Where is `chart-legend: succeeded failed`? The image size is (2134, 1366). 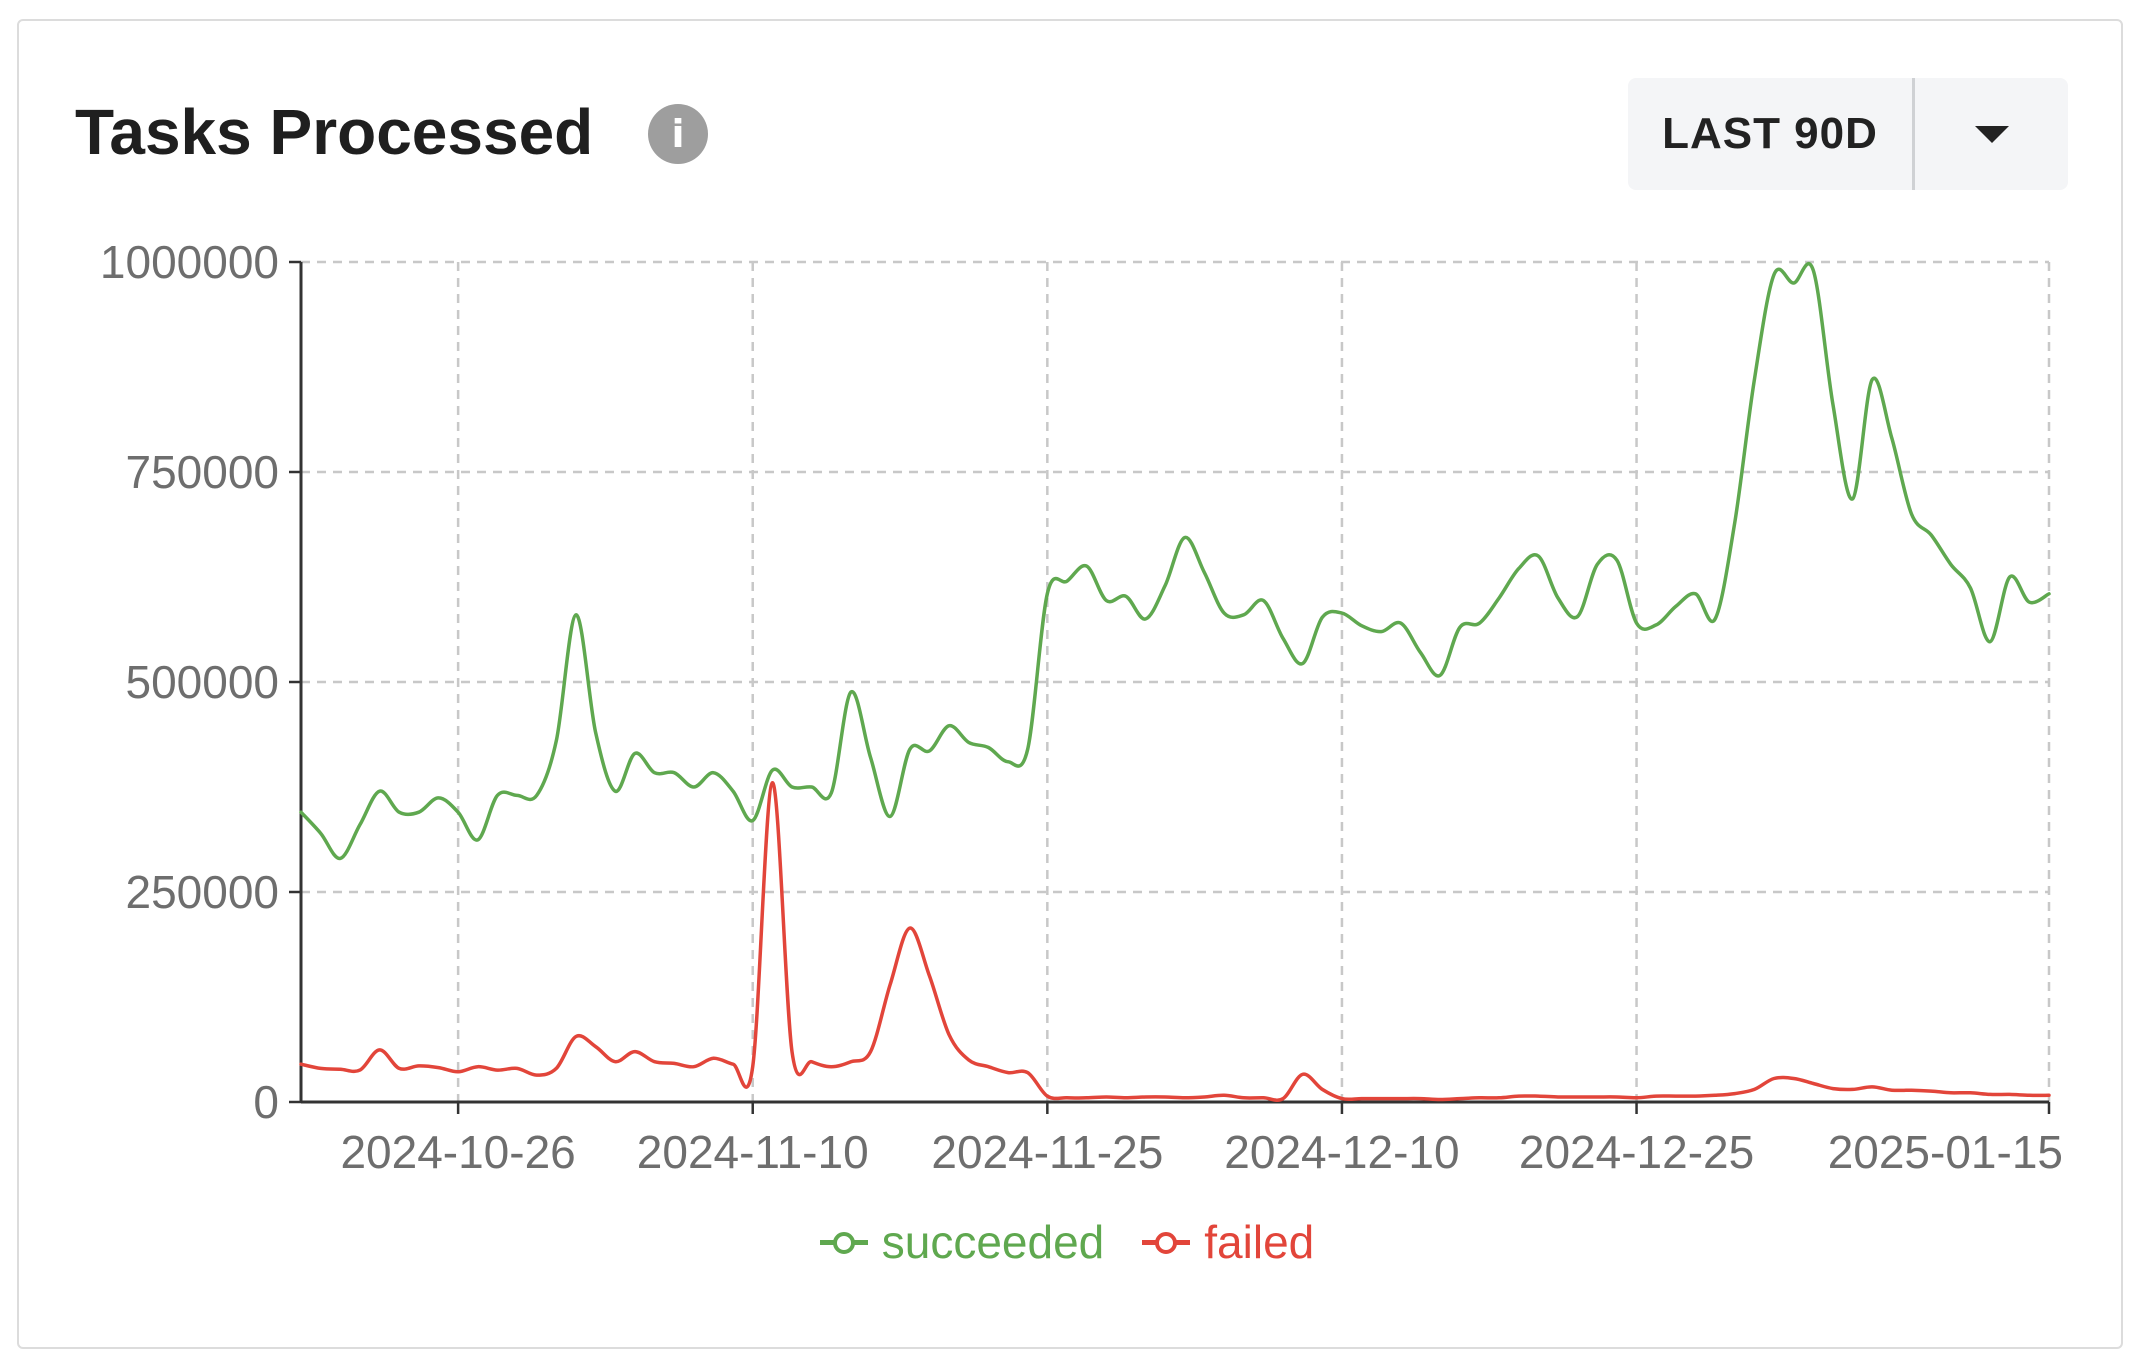 chart-legend: succeeded failed is located at coordinates (1067, 1242).